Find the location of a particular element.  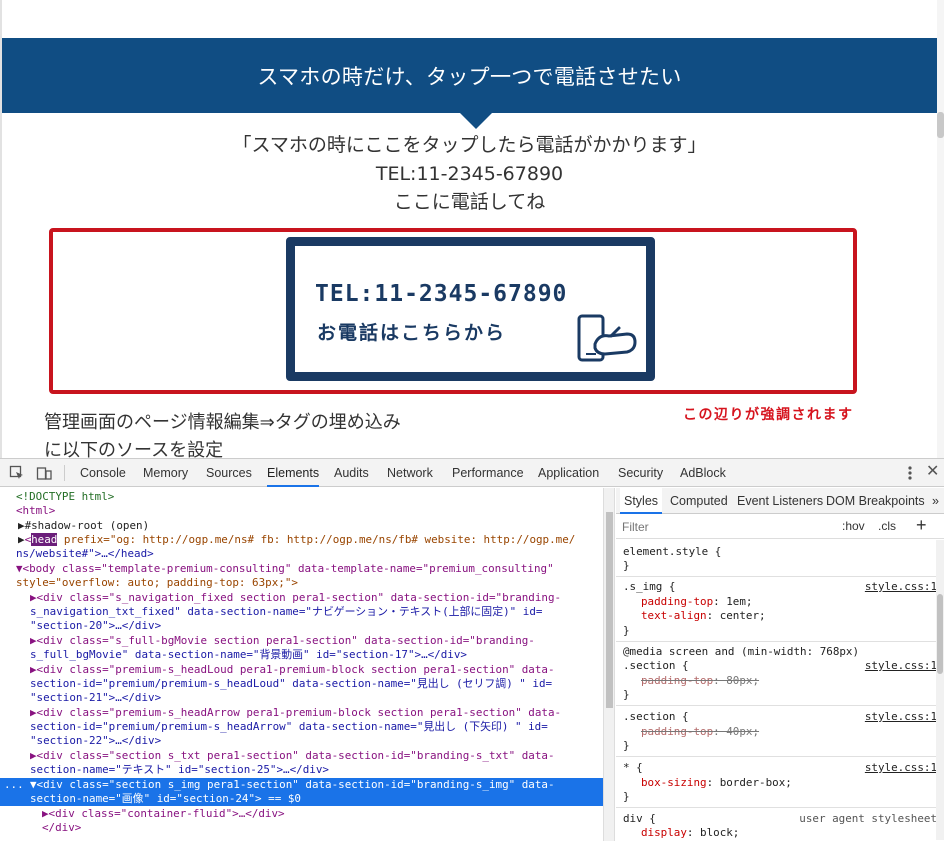

dom-html: <html> is located at coordinates (309, 511).